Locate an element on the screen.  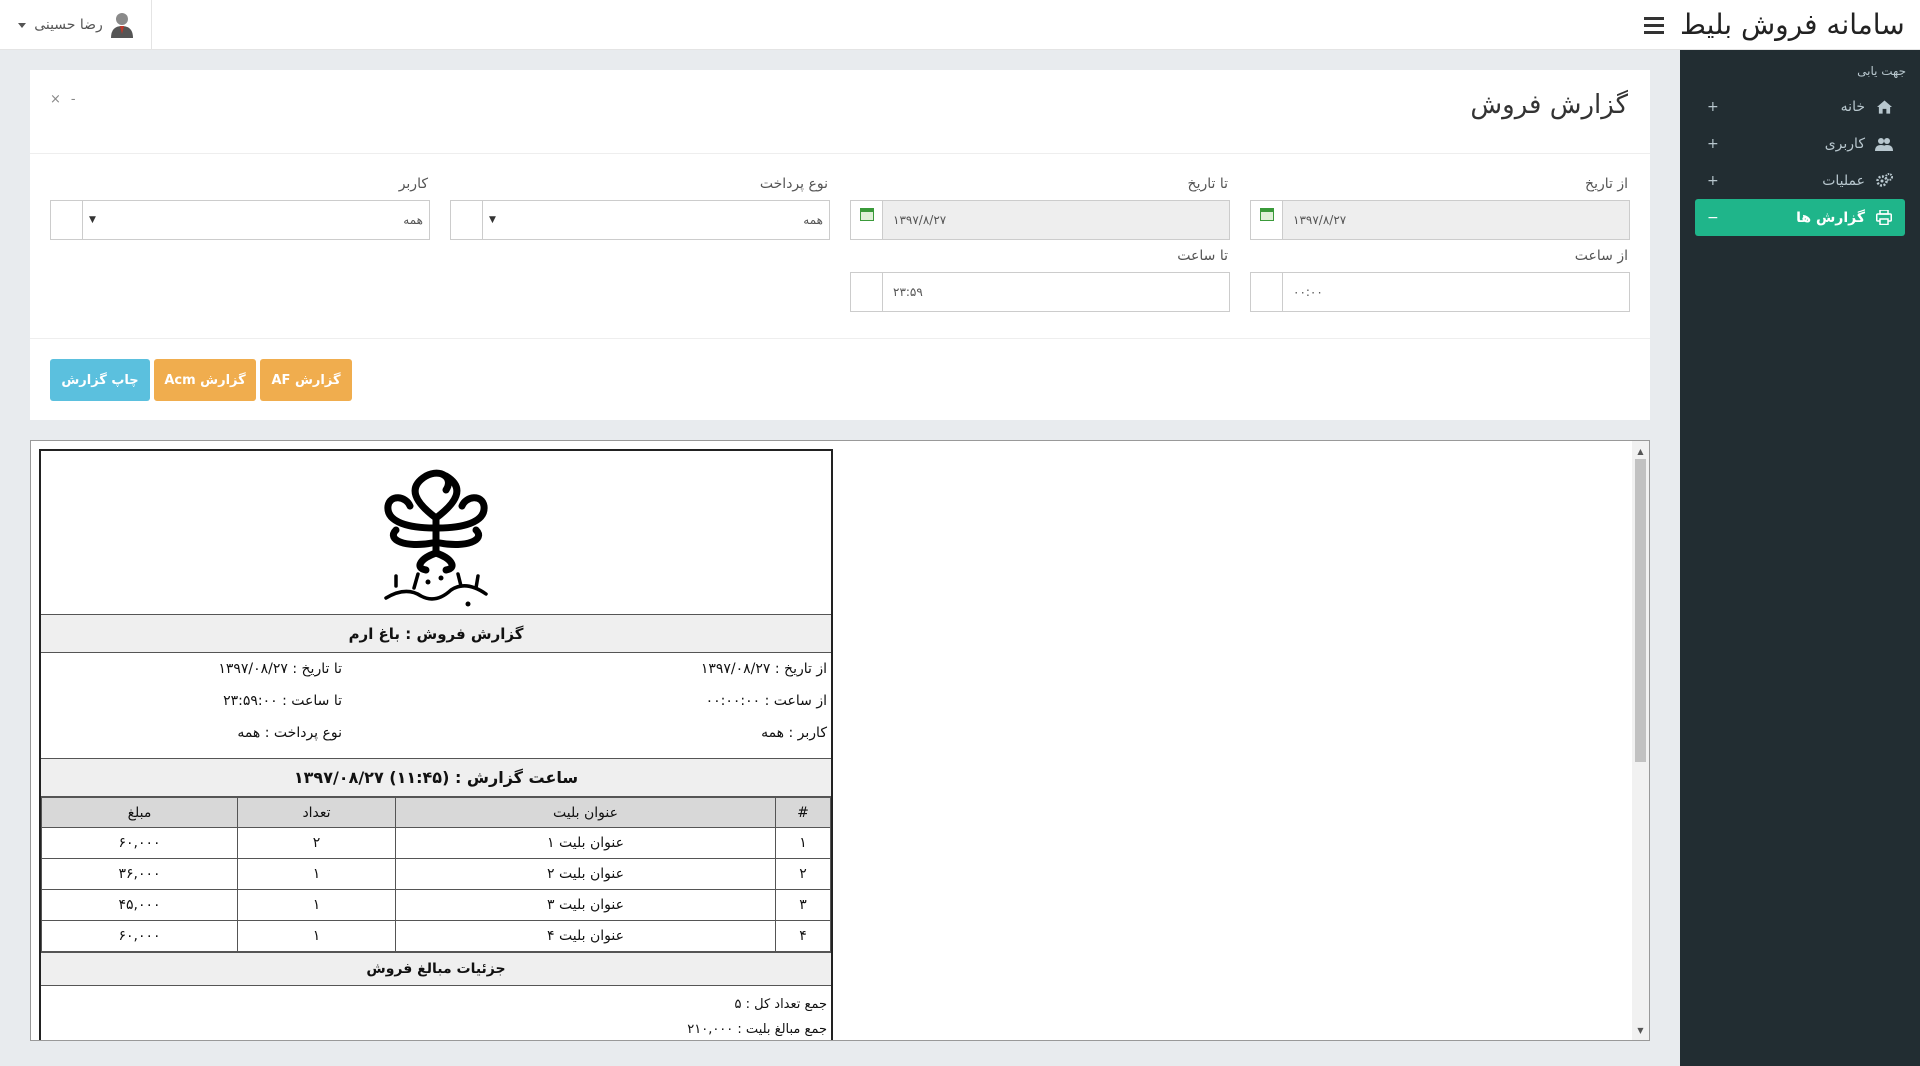
scroll-down-icon: ▼ is located at coordinates (1640, 1030).